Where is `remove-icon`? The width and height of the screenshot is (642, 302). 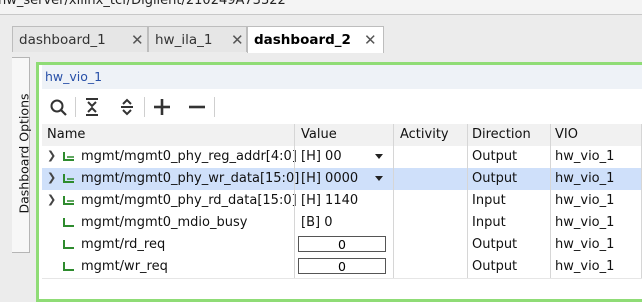 remove-icon is located at coordinates (197, 107).